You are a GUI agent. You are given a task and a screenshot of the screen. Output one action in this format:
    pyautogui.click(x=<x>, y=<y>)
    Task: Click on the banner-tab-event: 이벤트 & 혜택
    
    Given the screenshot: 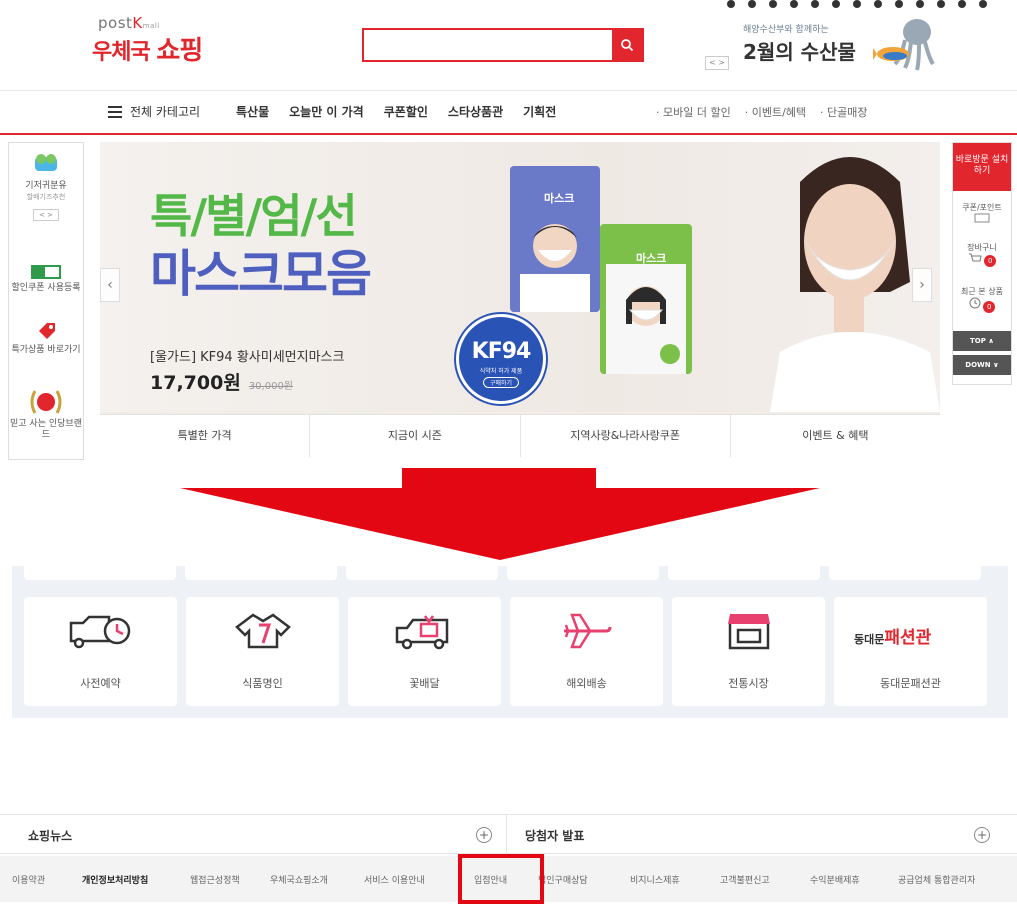 What is the action you would take?
    pyautogui.click(x=835, y=436)
    